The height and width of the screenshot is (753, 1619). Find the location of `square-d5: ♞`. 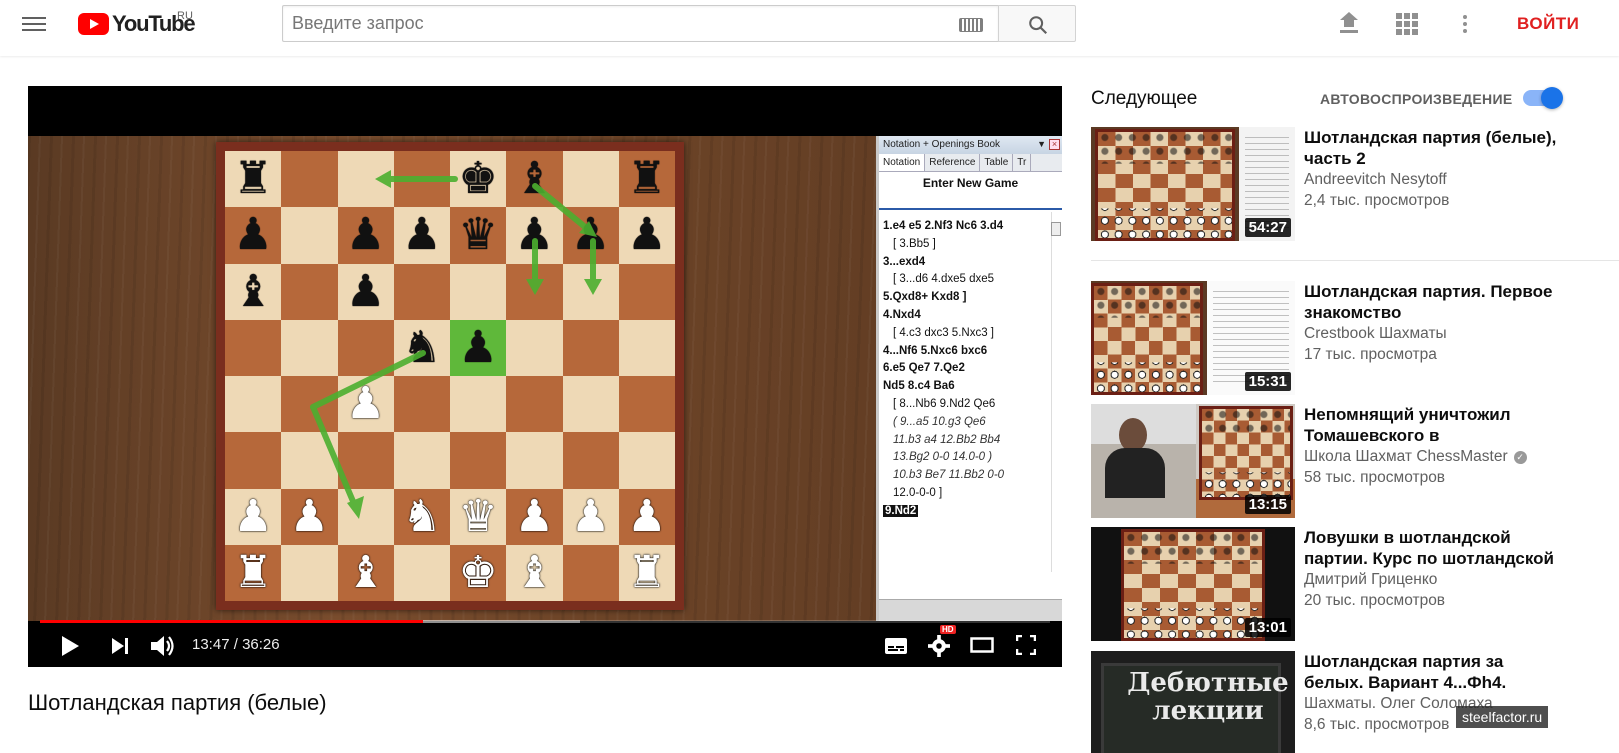

square-d5: ♞ is located at coordinates (421, 347).